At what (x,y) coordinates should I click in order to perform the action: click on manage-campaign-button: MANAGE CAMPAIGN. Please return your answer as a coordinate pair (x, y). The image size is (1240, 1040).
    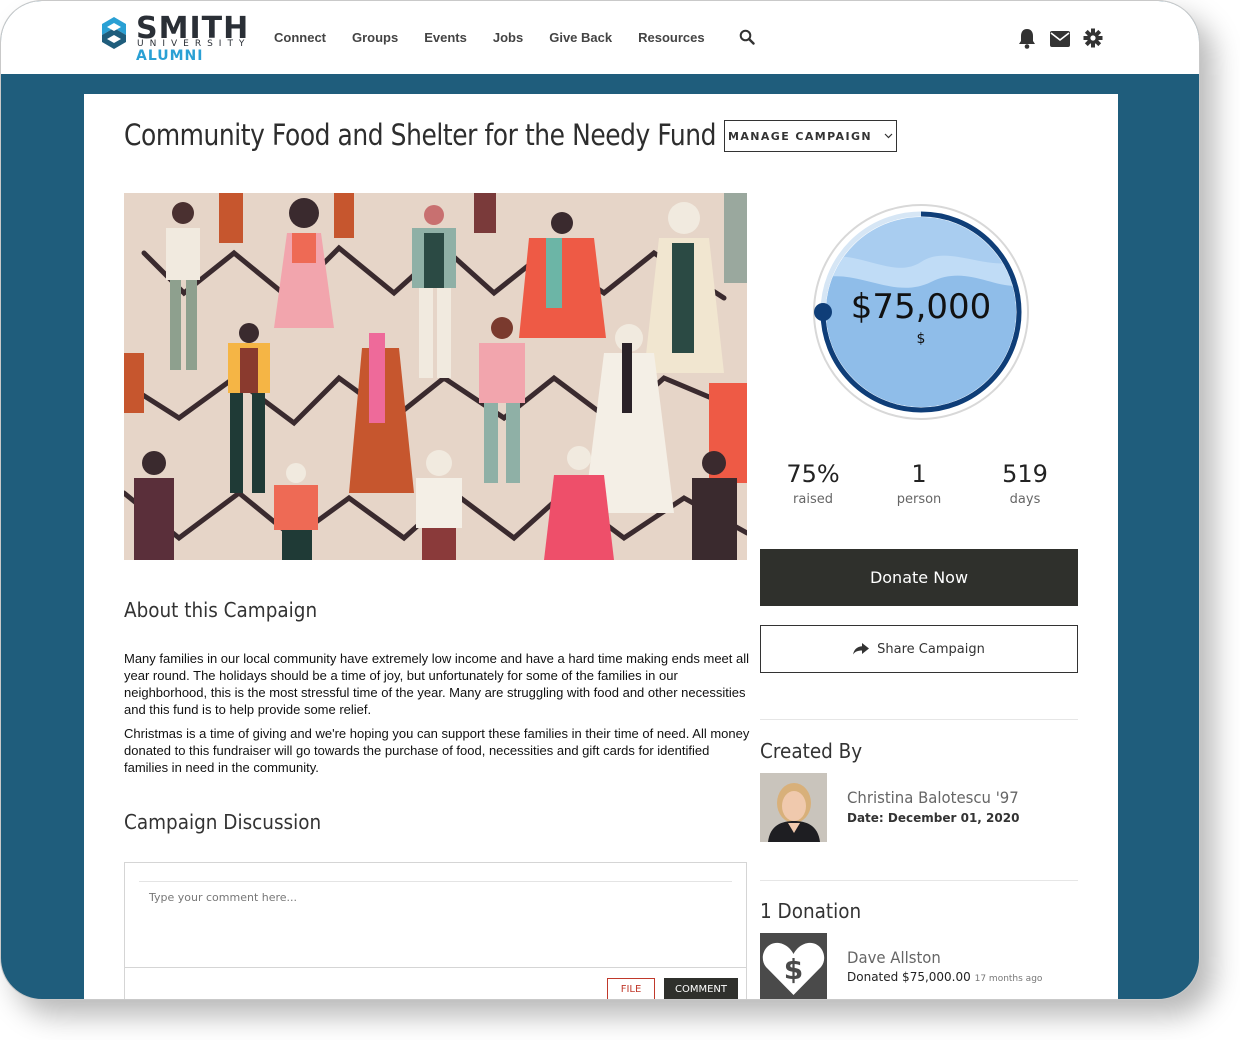
    Looking at the image, I should click on (810, 136).